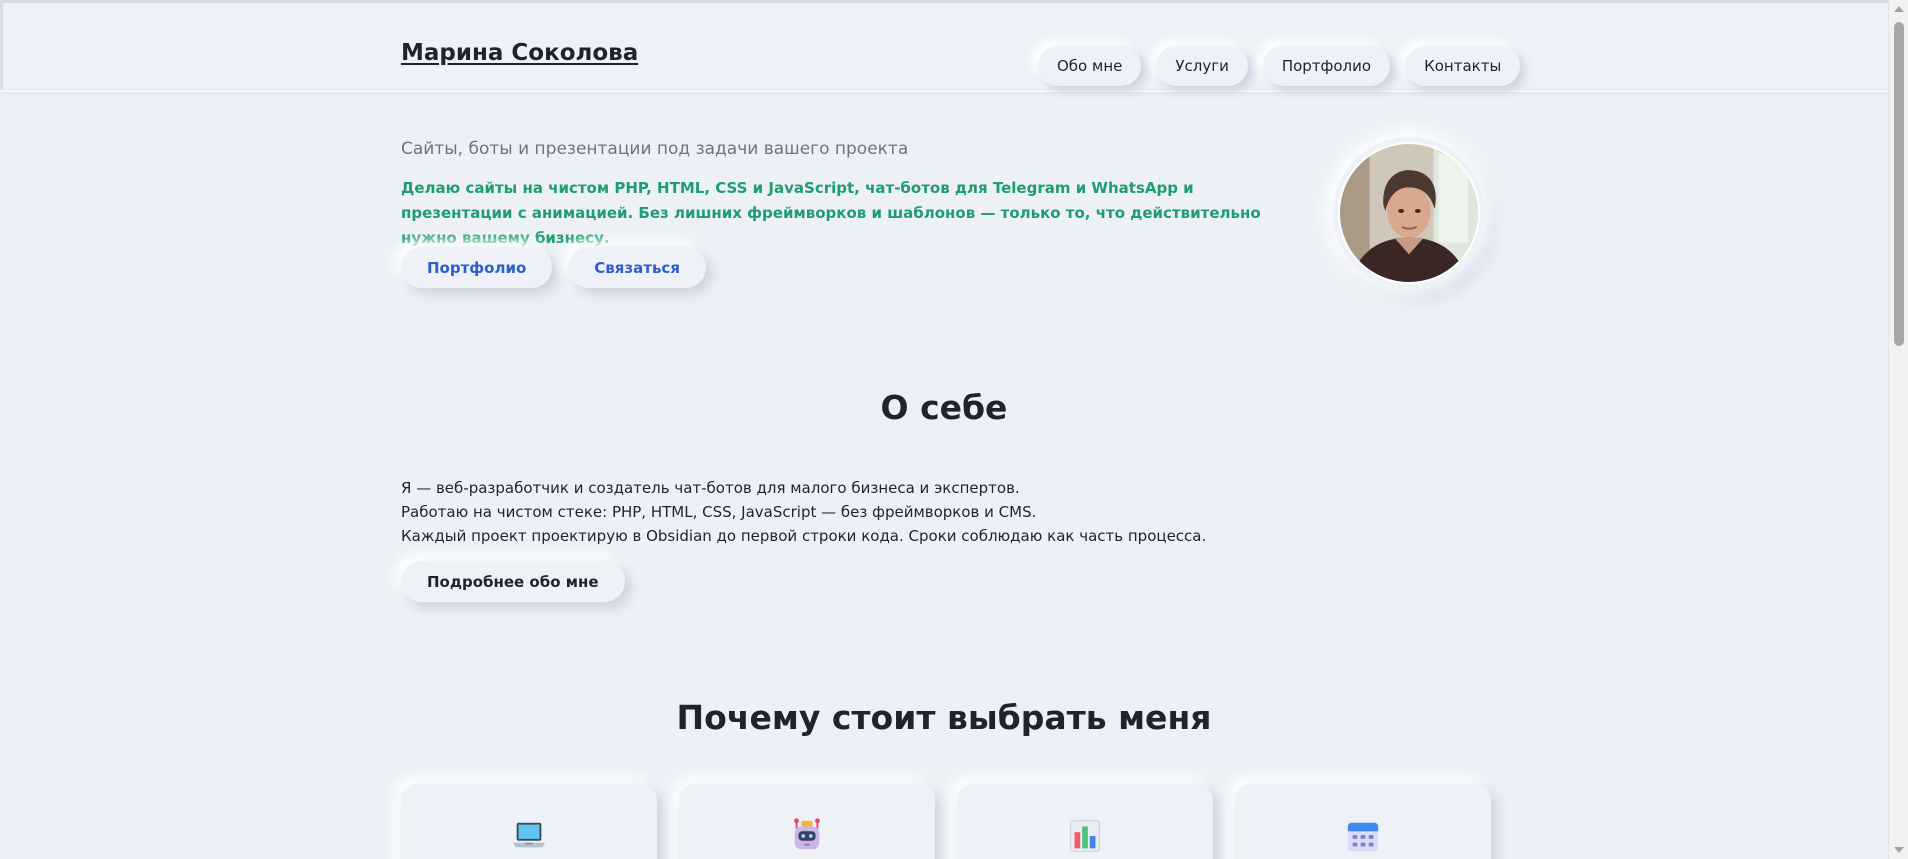  Describe the element at coordinates (1085, 836) in the screenshot. I see `bar-chart-icon` at that location.